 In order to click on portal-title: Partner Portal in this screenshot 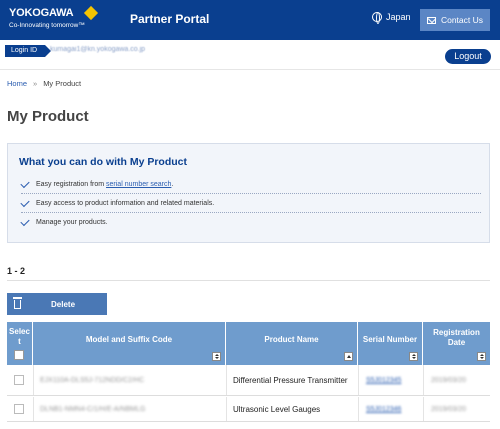, I will do `click(170, 19)`.